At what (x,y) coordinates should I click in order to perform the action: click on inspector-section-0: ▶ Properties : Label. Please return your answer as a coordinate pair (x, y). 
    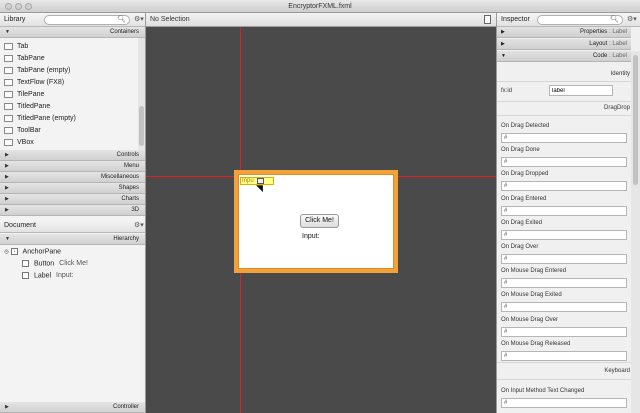
    Looking at the image, I should click on (564, 32).